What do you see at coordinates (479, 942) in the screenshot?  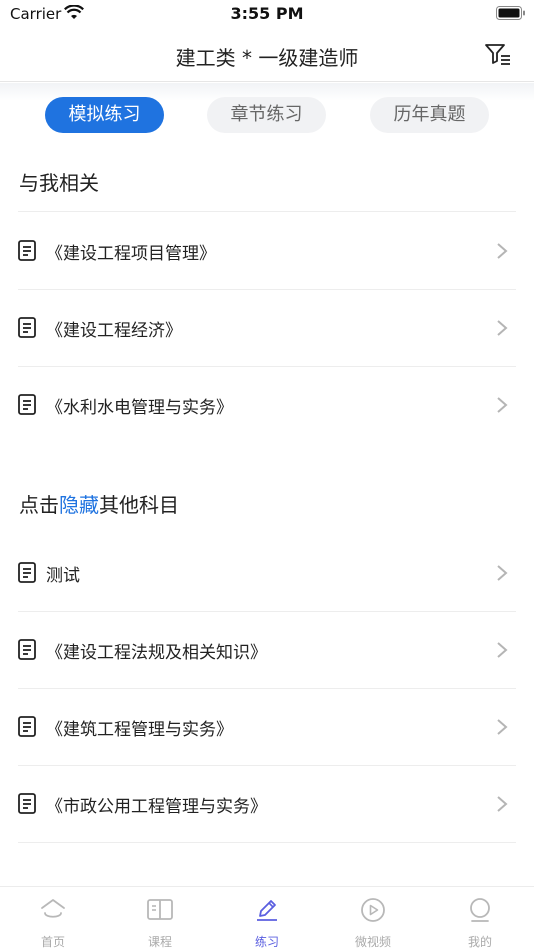 I see `tab-bar-label: 我的` at bounding box center [479, 942].